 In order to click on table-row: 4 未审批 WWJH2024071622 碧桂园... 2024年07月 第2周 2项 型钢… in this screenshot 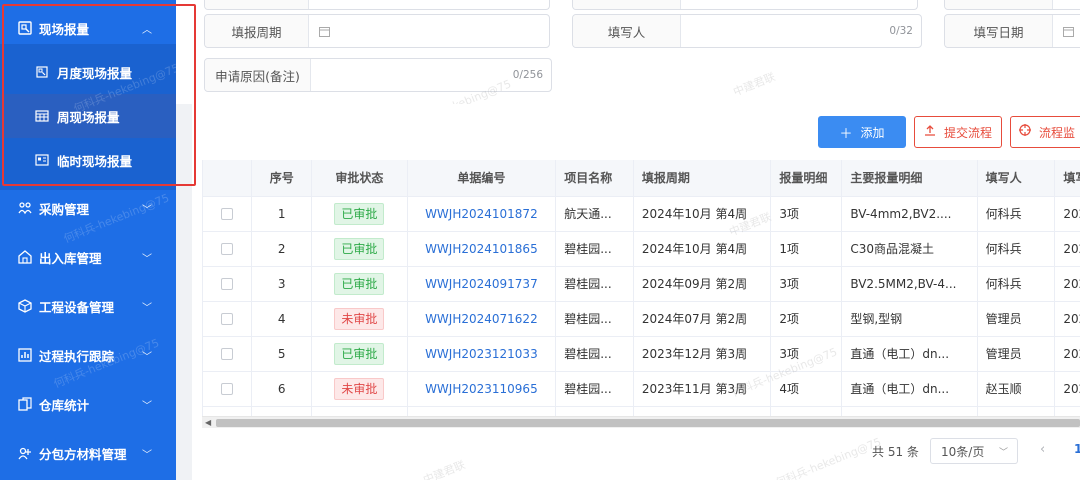, I will do `click(641, 319)`.